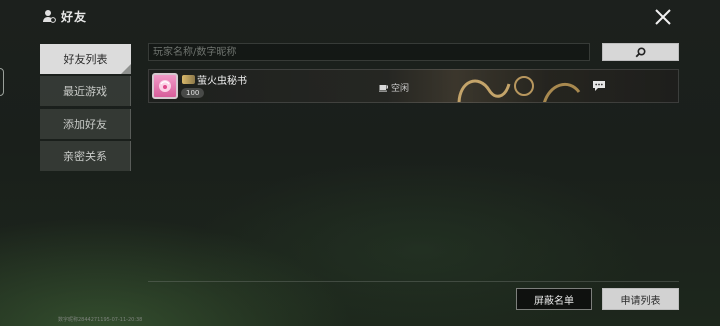  Describe the element at coordinates (74, 16) in the screenshot. I see `page-title: 好友` at that location.